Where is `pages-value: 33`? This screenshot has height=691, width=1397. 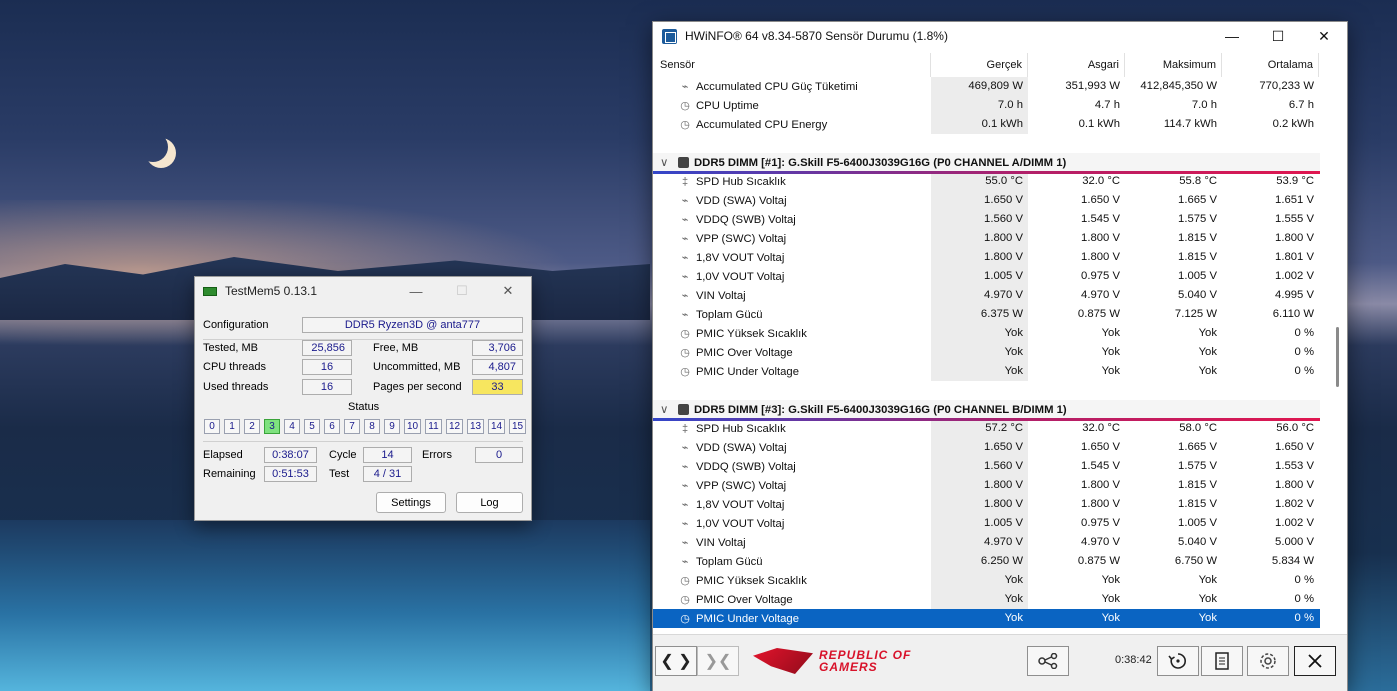
pages-value: 33 is located at coordinates (497, 387).